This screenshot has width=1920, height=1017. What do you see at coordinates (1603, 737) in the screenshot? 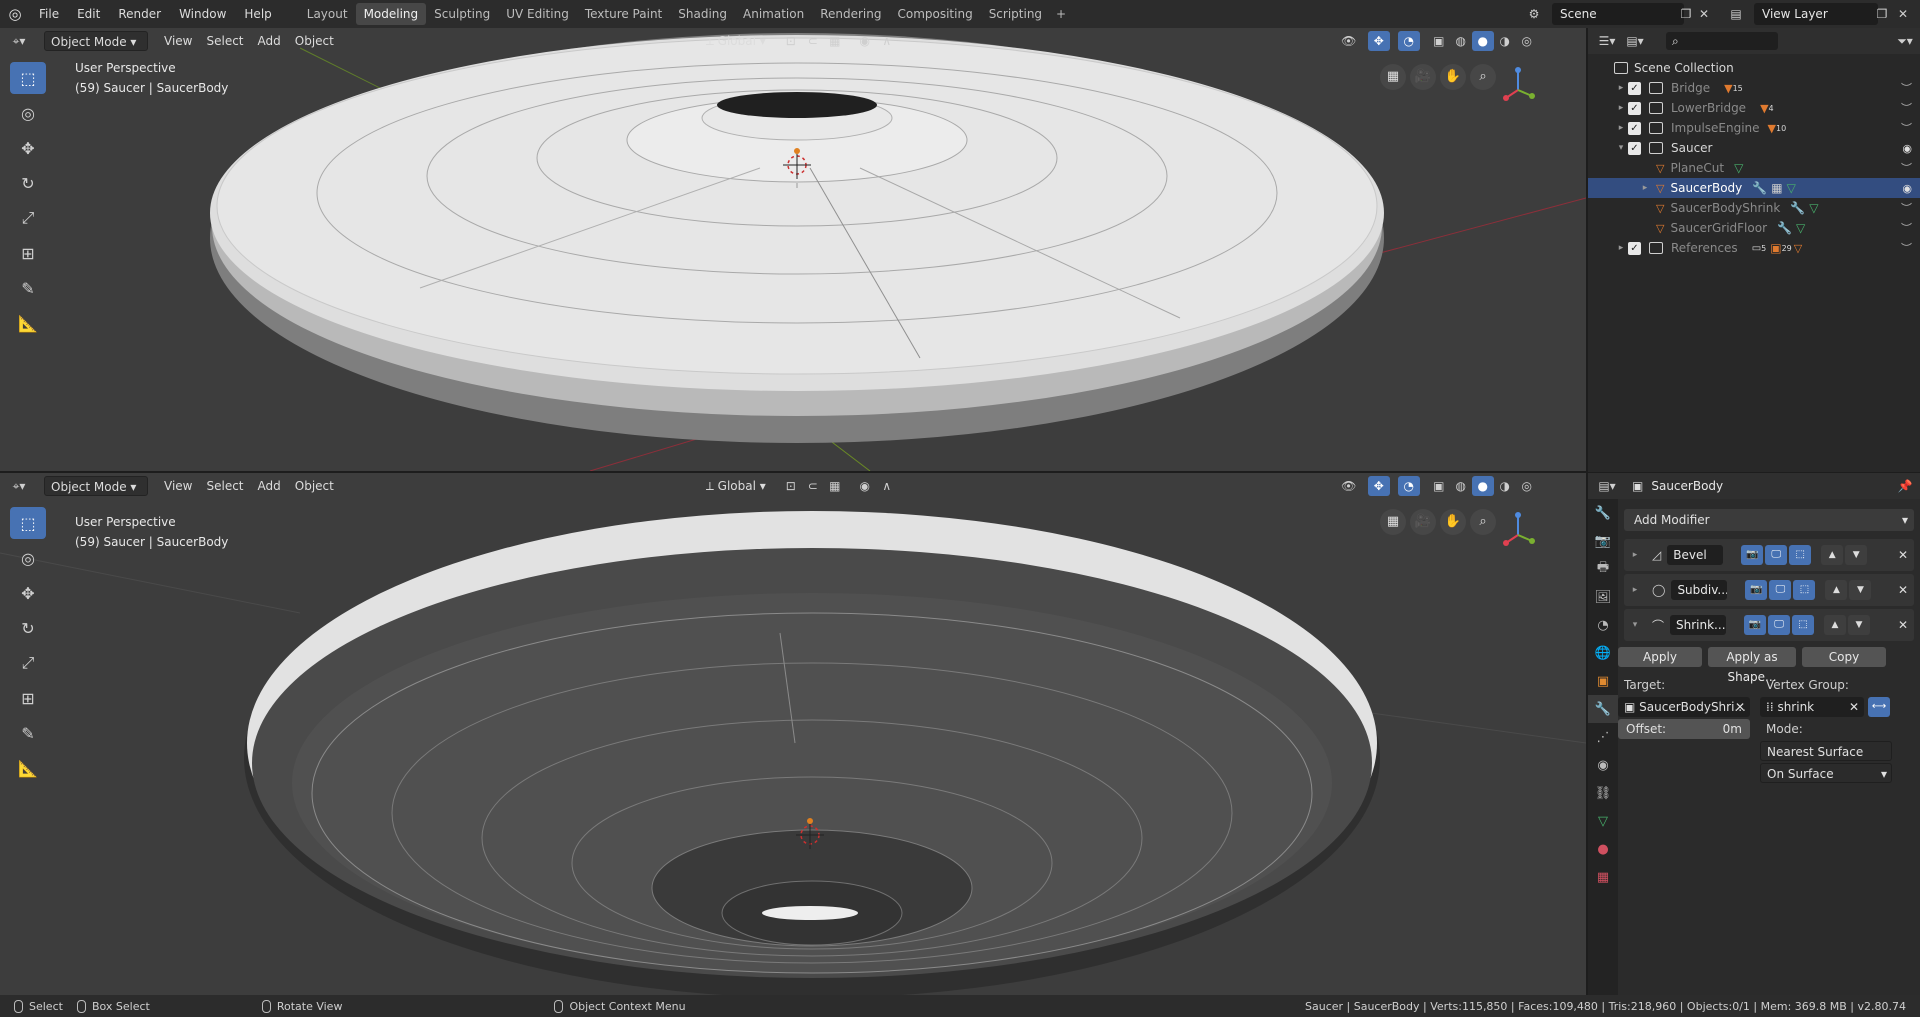
I see `particles-tab-icon: ⋰` at bounding box center [1603, 737].